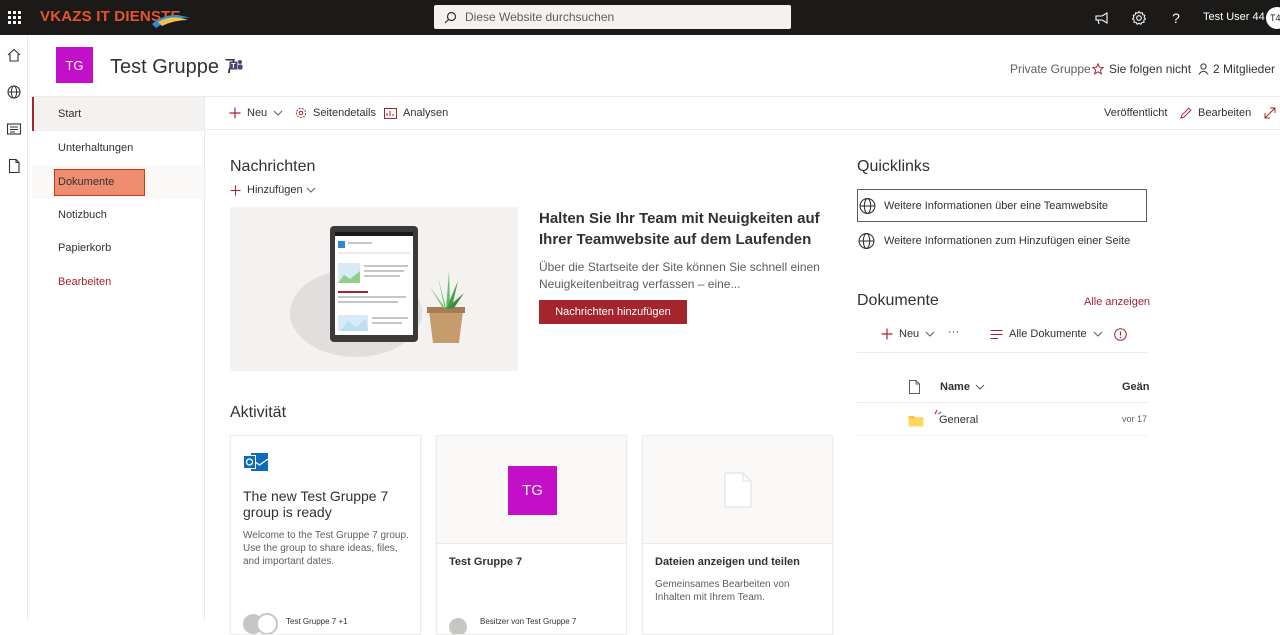  What do you see at coordinates (613, 312) in the screenshot?
I see `add-news-button: Nachrichten hinzufügen` at bounding box center [613, 312].